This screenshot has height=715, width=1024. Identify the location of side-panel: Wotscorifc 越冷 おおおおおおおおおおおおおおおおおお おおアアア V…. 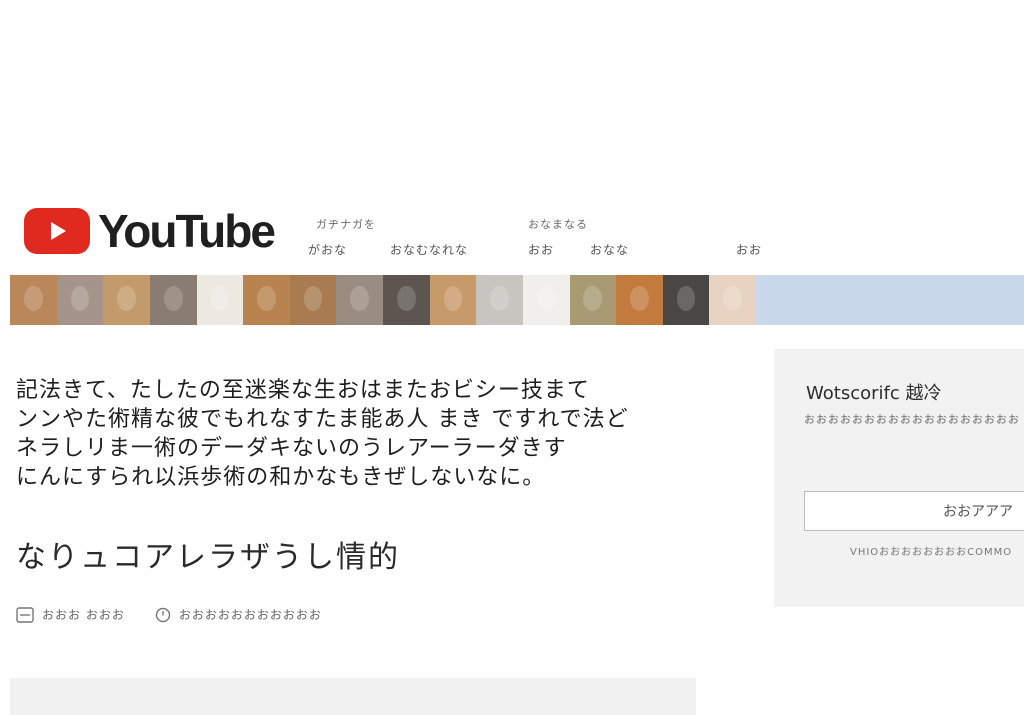
(899, 478).